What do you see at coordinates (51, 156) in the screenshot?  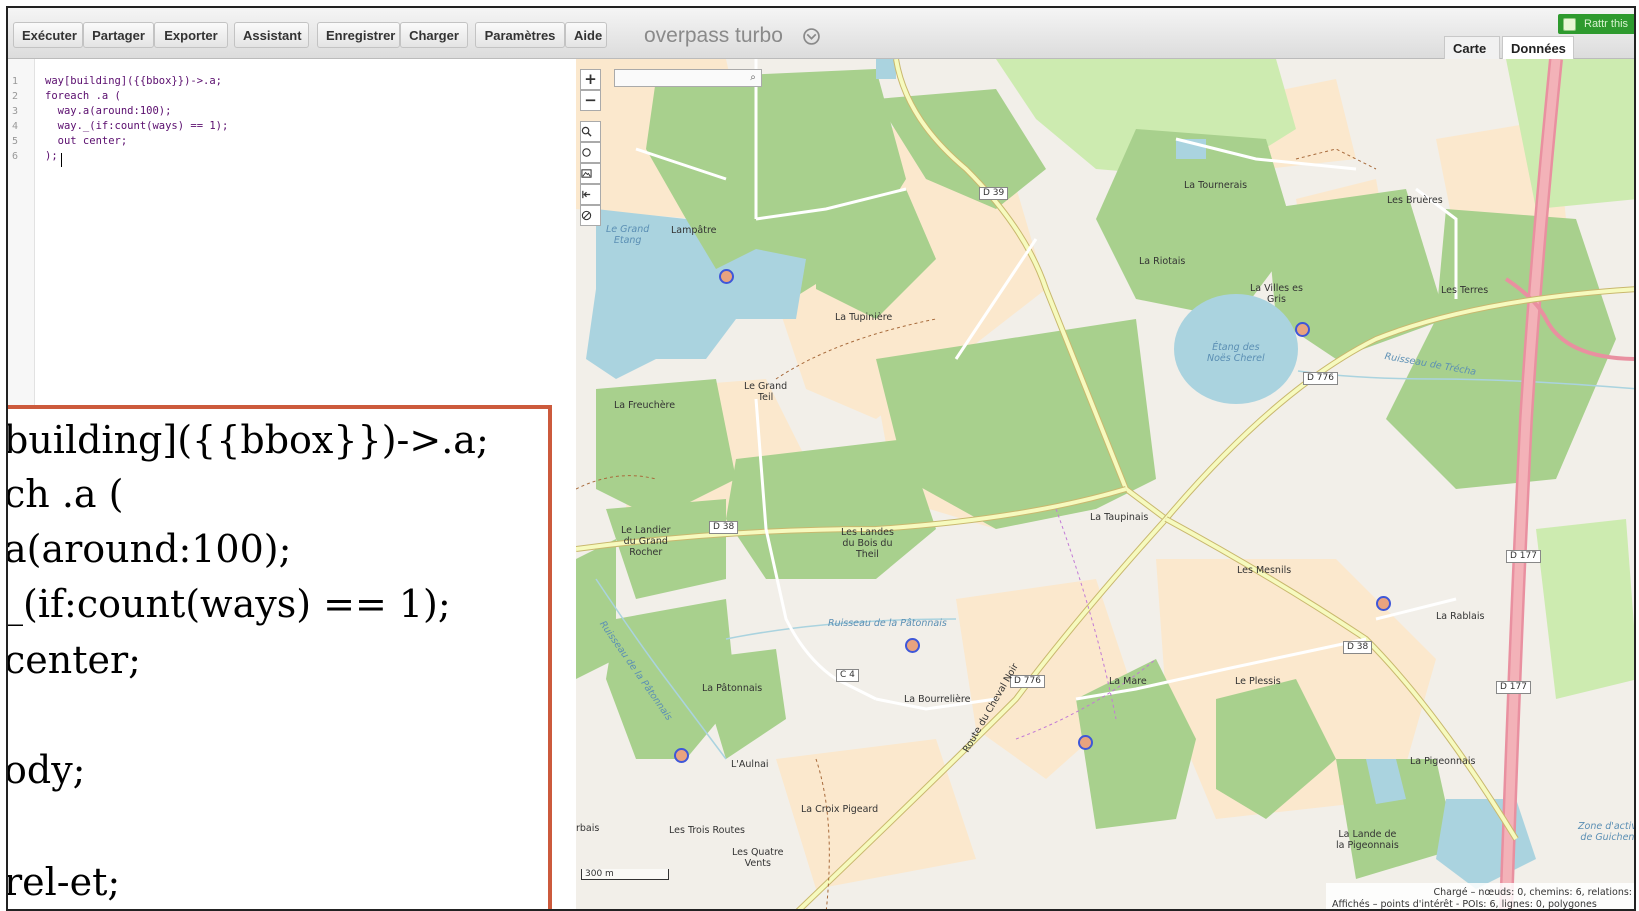 I see `code-text: );` at bounding box center [51, 156].